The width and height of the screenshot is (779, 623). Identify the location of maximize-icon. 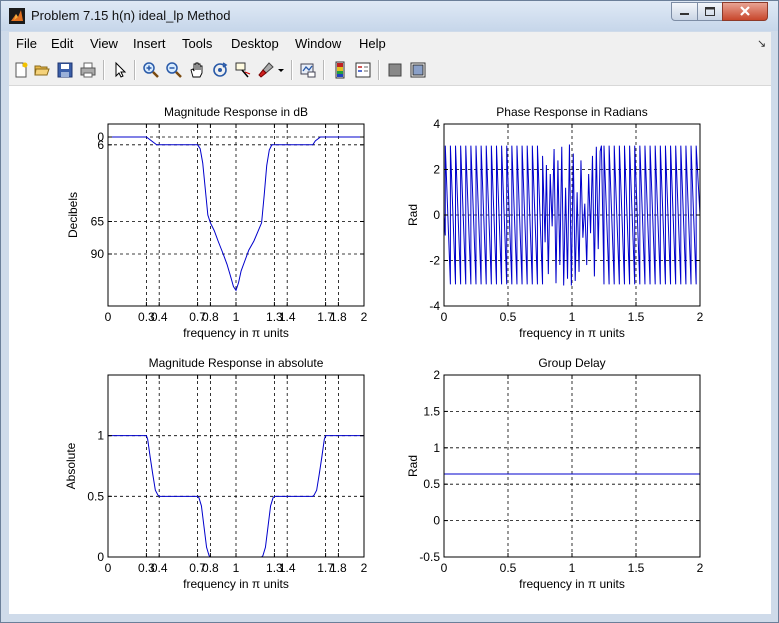
(710, 11).